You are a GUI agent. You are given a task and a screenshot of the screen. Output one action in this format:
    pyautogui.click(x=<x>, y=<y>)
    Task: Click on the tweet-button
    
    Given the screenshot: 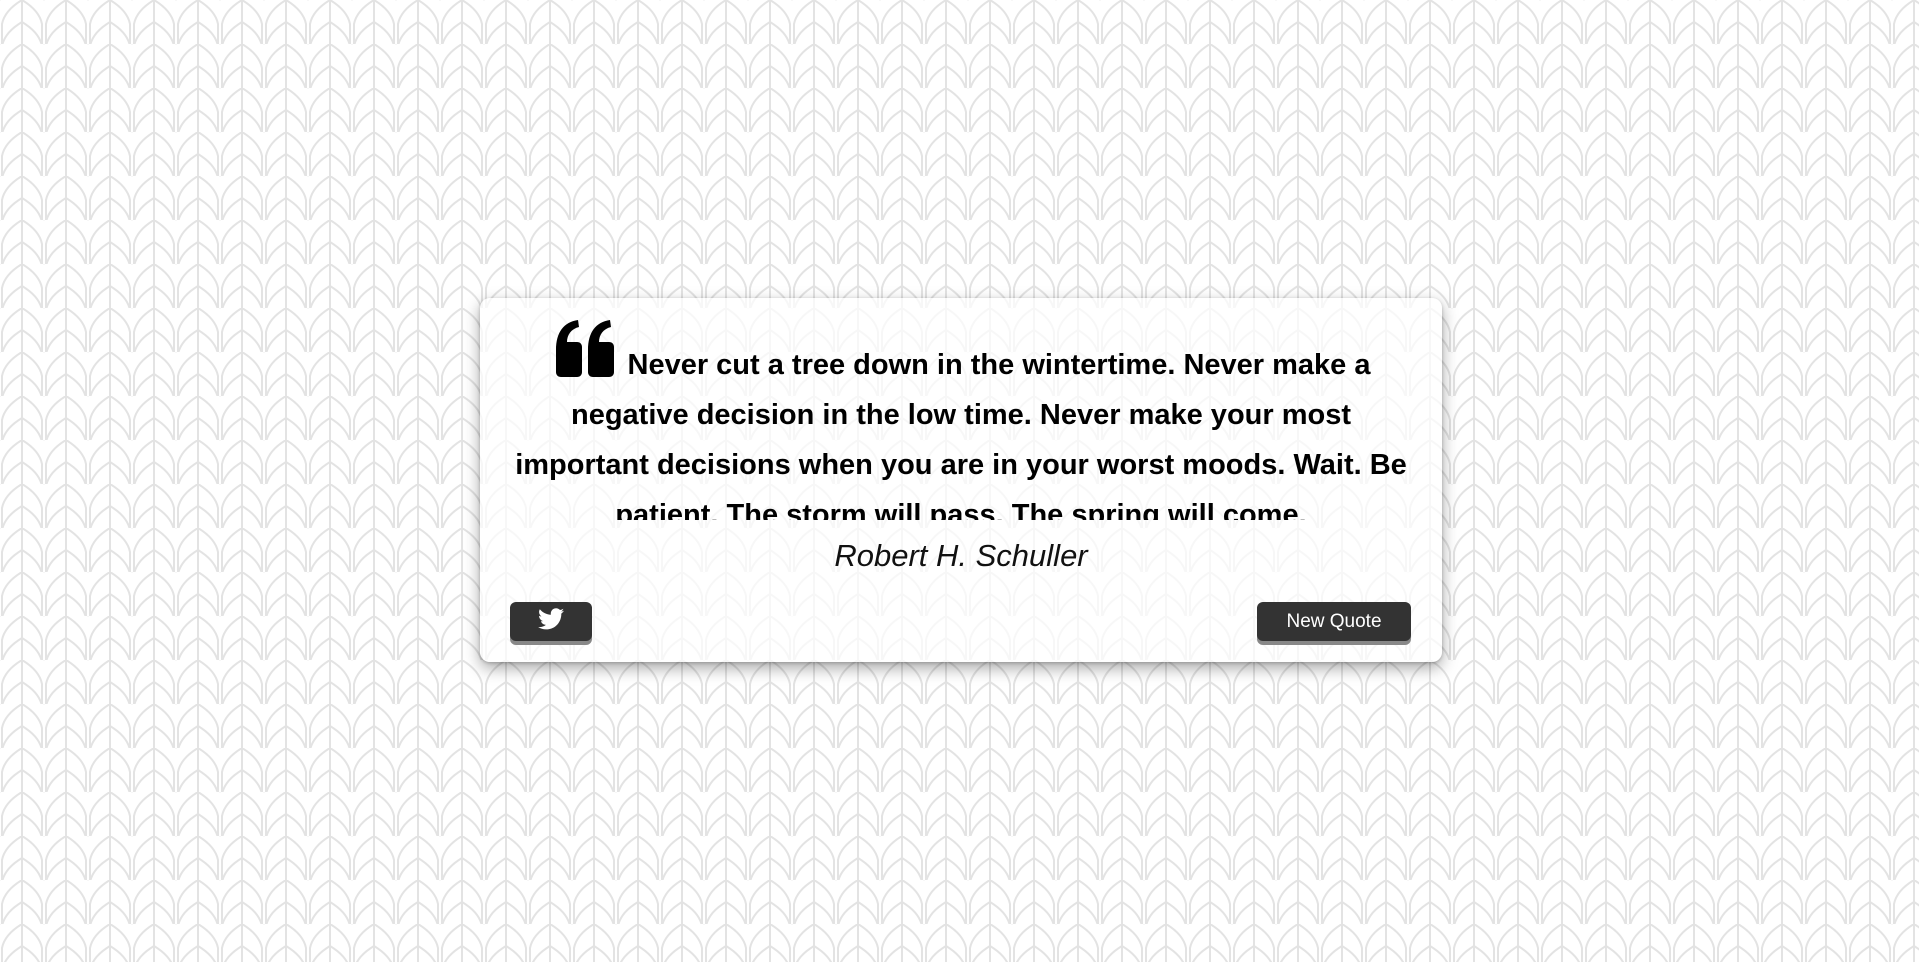 What is the action you would take?
    pyautogui.click(x=551, y=621)
    